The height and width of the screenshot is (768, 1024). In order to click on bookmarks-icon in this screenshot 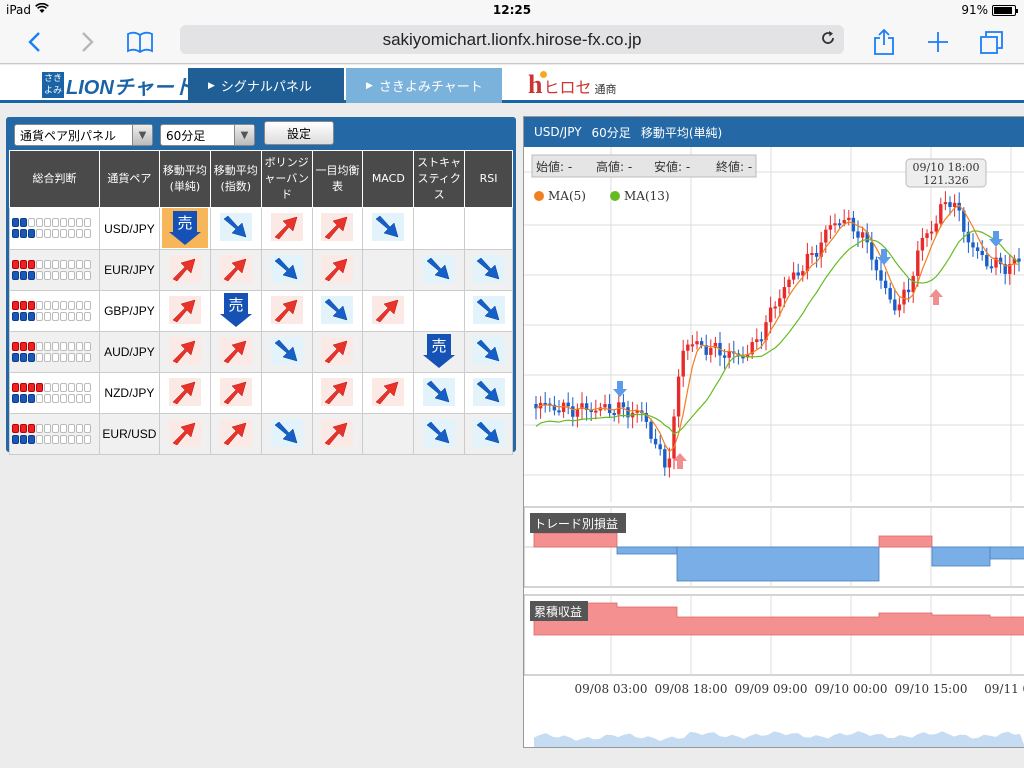, I will do `click(140, 42)`.